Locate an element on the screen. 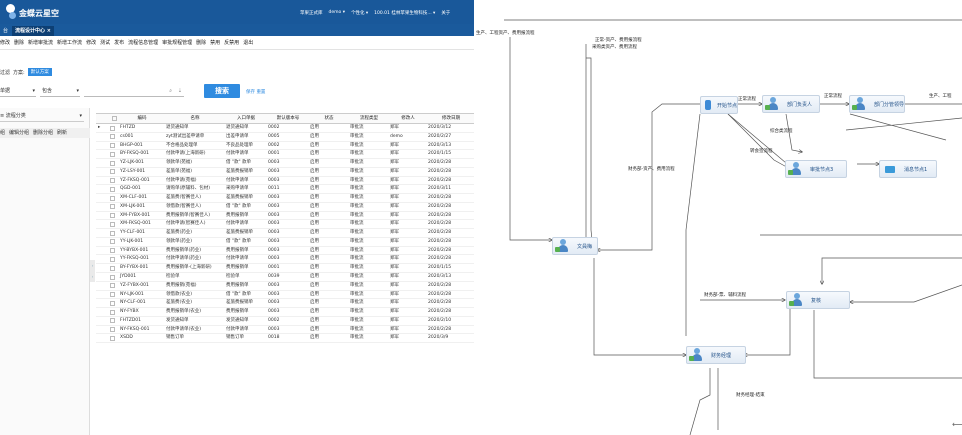  flow-node-notify: 消息节点1 is located at coordinates (908, 169).